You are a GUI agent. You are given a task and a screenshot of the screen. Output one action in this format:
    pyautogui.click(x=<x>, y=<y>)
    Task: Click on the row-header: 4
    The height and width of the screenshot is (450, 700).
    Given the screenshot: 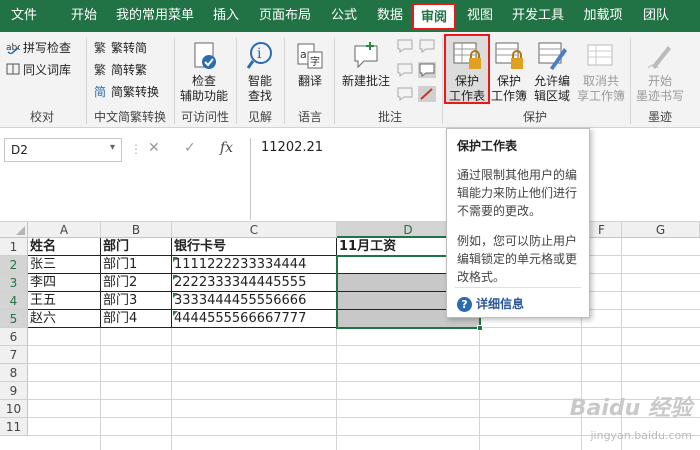 What is the action you would take?
    pyautogui.click(x=14, y=301)
    